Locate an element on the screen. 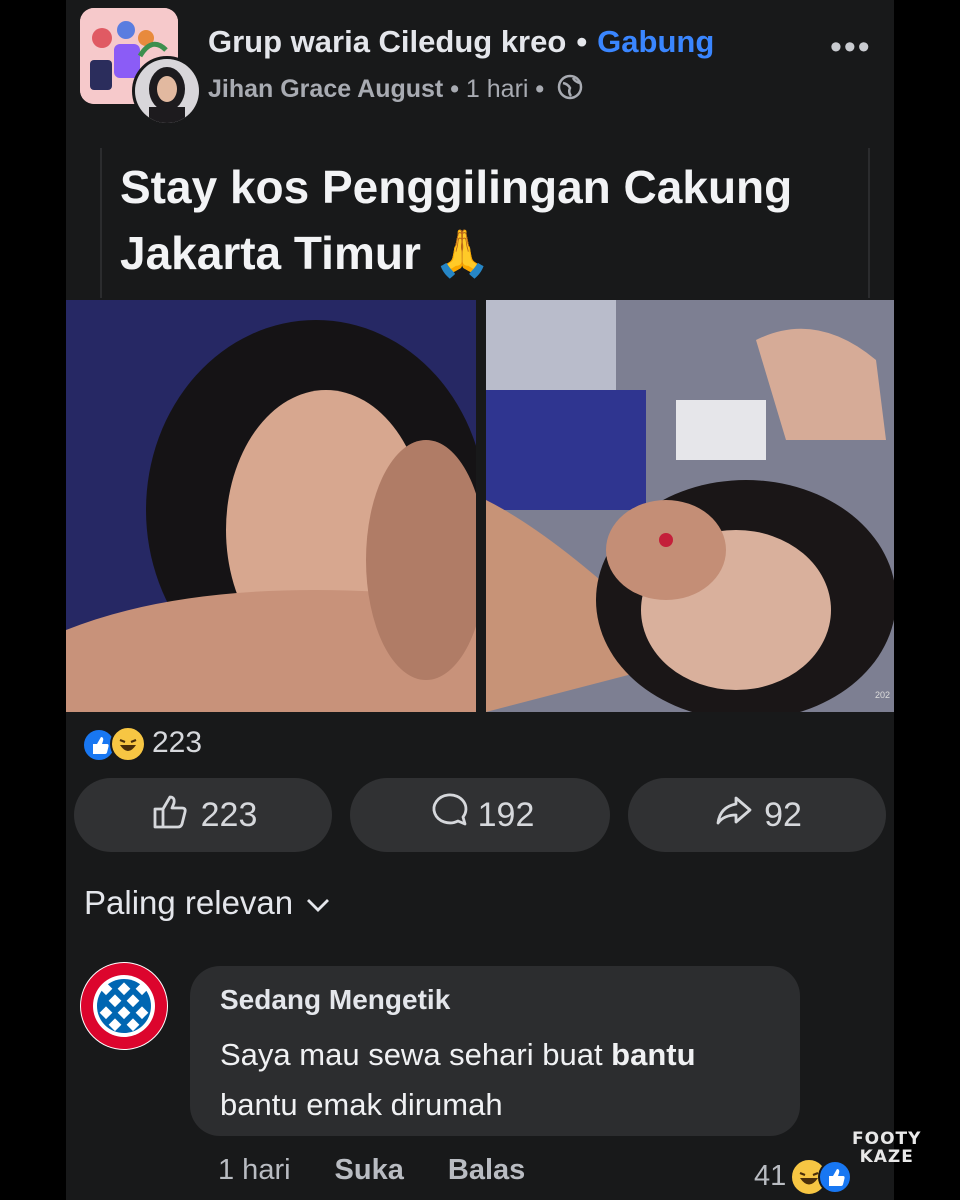 The width and height of the screenshot is (960, 1200). comment-reply-button: Balas is located at coordinates (486, 1170).